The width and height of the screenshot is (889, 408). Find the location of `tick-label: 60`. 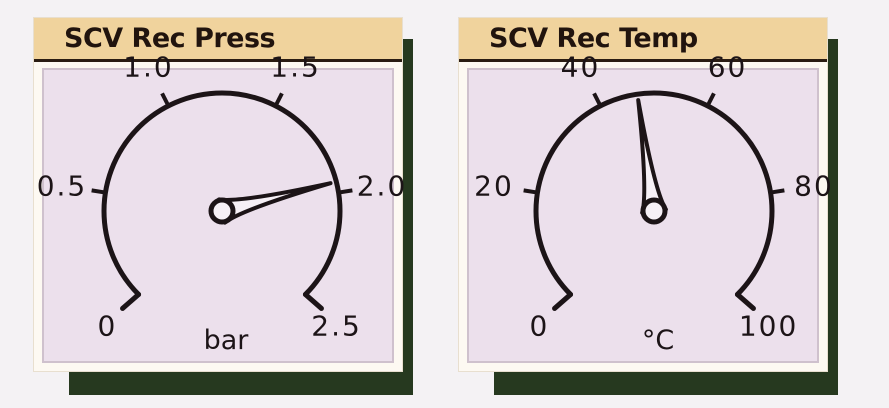

tick-label: 60 is located at coordinates (728, 67).